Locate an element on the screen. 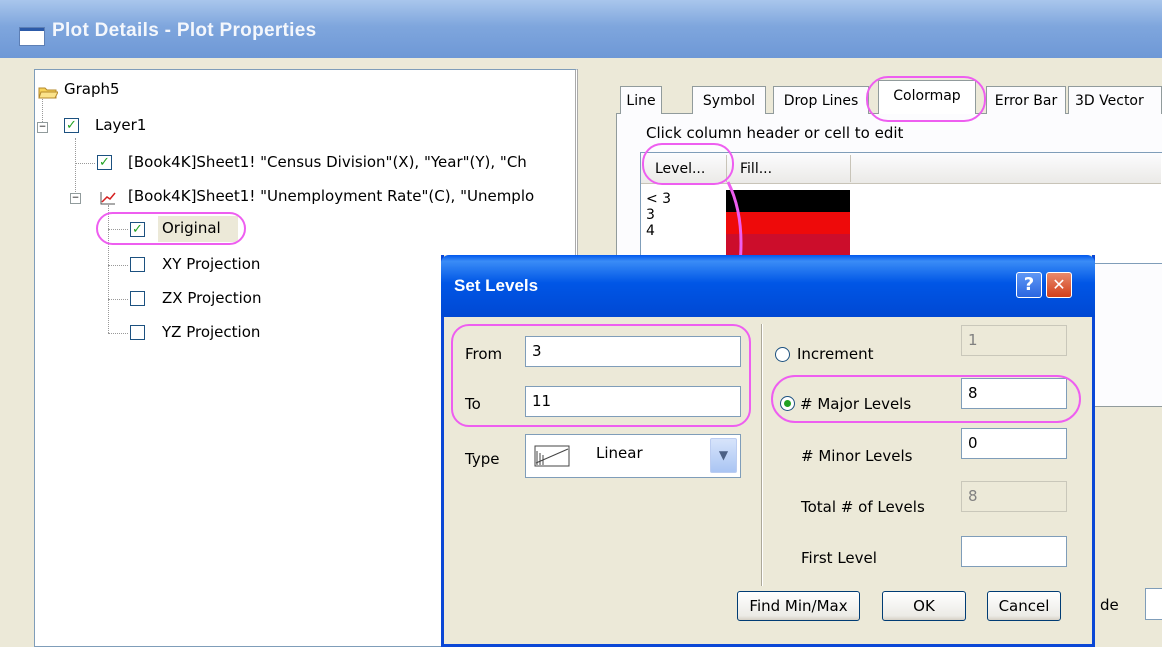 The height and width of the screenshot is (647, 1162). tab-error-bar: Error Bar is located at coordinates (1026, 100).